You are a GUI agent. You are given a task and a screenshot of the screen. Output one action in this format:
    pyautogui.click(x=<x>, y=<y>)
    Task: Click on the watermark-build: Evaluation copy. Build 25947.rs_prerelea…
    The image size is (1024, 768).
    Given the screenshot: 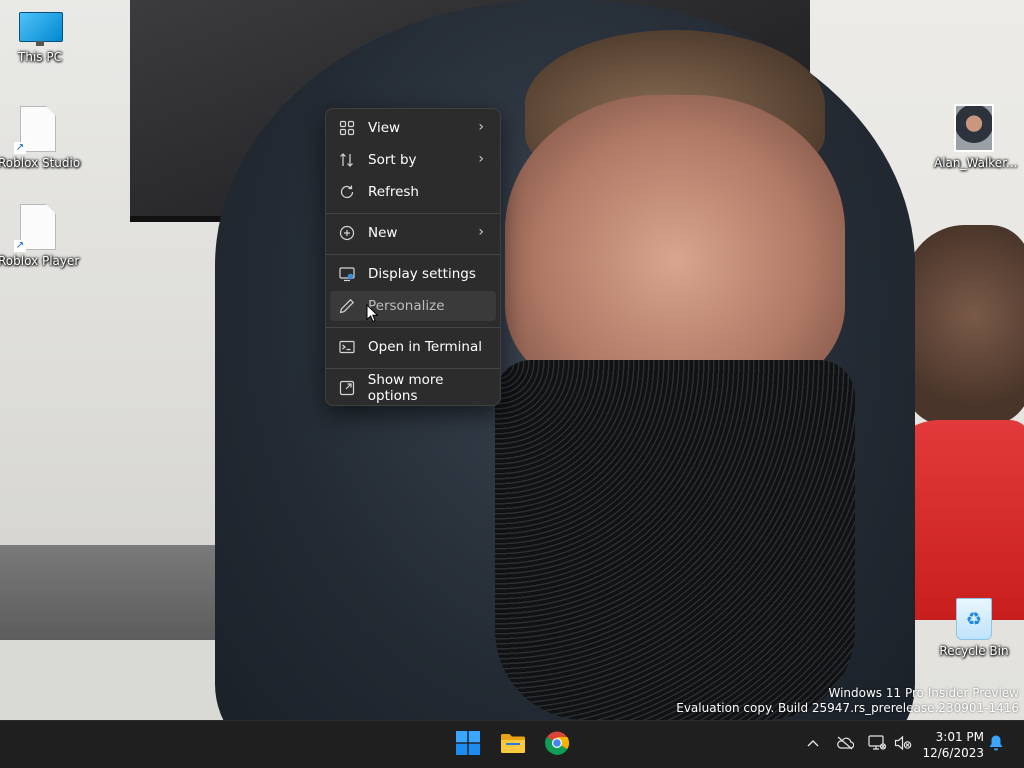 What is the action you would take?
    pyautogui.click(x=847, y=708)
    